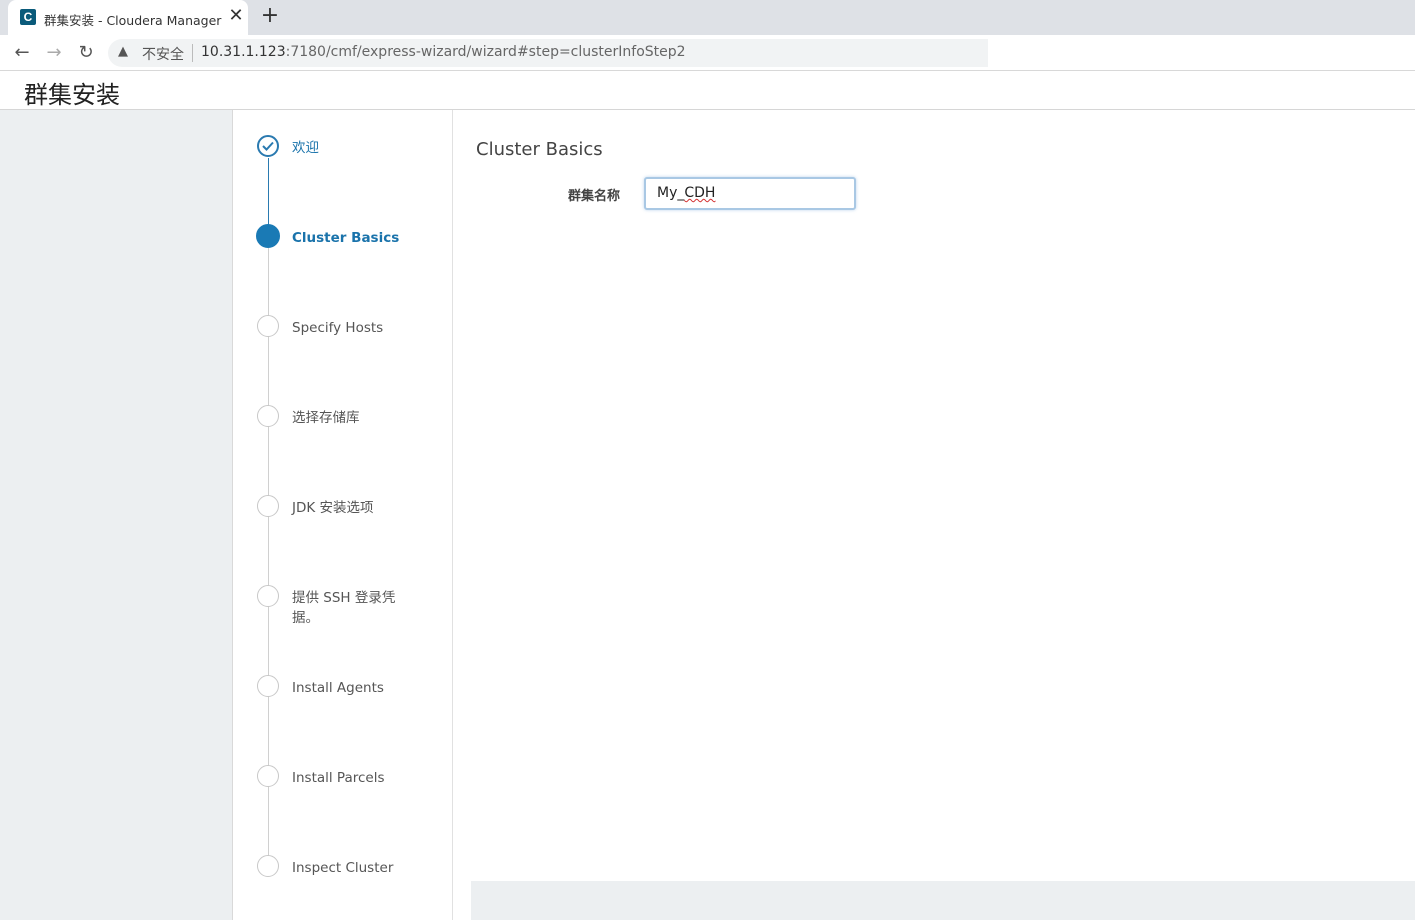 Image resolution: width=1415 pixels, height=920 pixels. What do you see at coordinates (270, 17) in the screenshot?
I see `new-tab-button: +` at bounding box center [270, 17].